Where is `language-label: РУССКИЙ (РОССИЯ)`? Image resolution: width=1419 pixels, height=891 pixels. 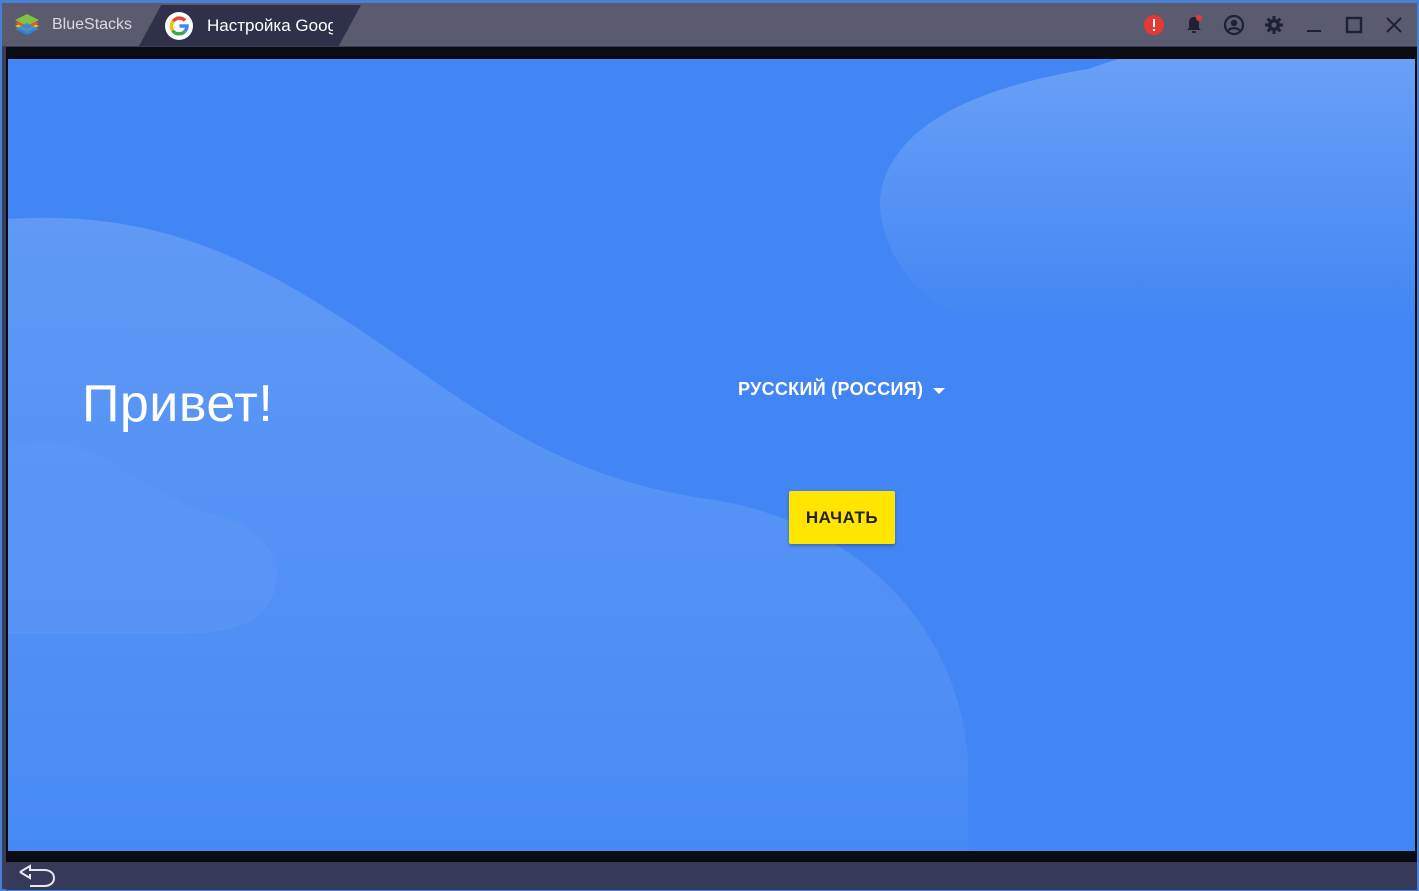 language-label: РУССКИЙ (РОССИЯ) is located at coordinates (831, 389).